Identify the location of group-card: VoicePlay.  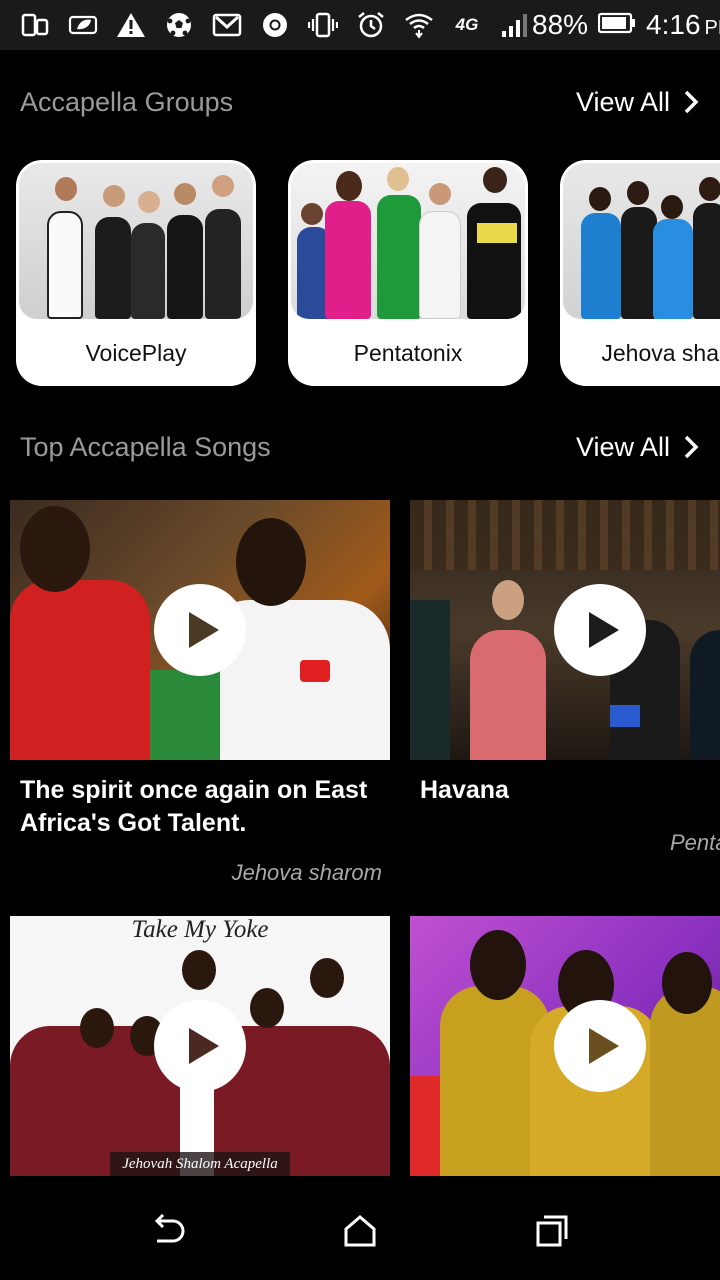
(136, 273).